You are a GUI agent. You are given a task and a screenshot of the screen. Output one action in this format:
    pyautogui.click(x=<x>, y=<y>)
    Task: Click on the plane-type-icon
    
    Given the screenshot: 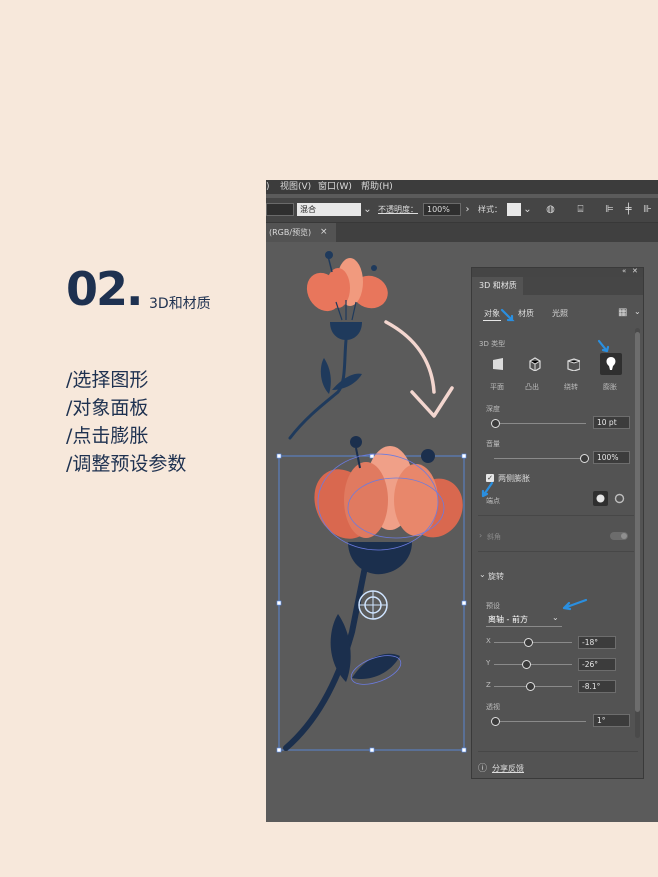 What is the action you would take?
    pyautogui.click(x=498, y=364)
    